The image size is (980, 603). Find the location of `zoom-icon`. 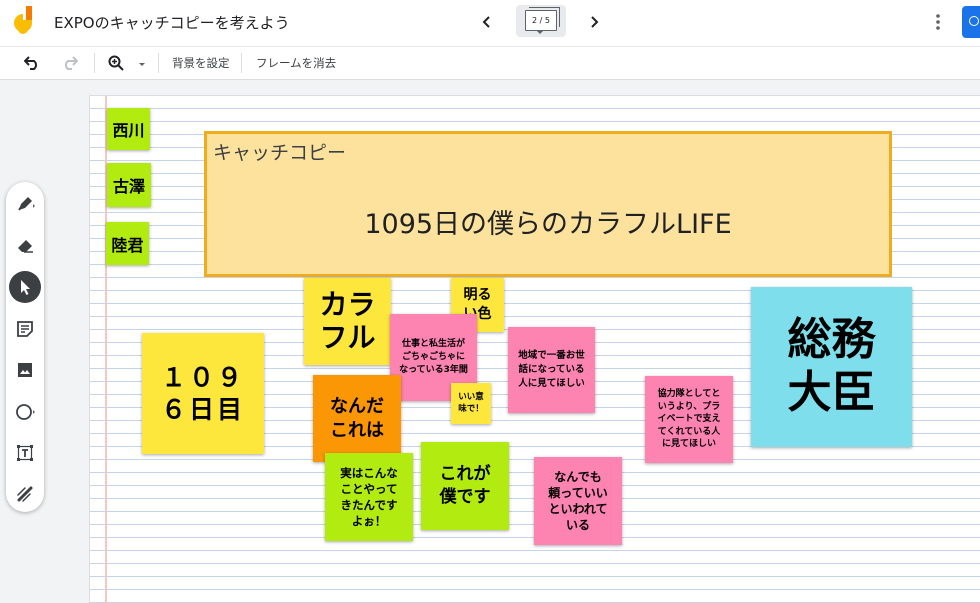

zoom-icon is located at coordinates (116, 63).